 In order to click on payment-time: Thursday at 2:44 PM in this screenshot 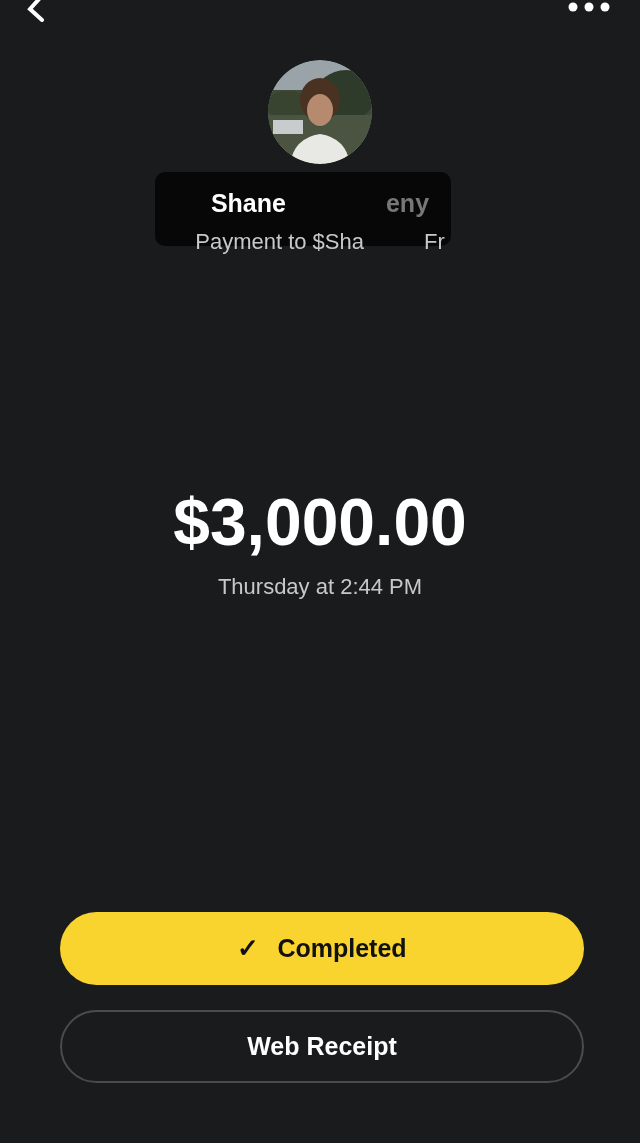, I will do `click(320, 587)`.